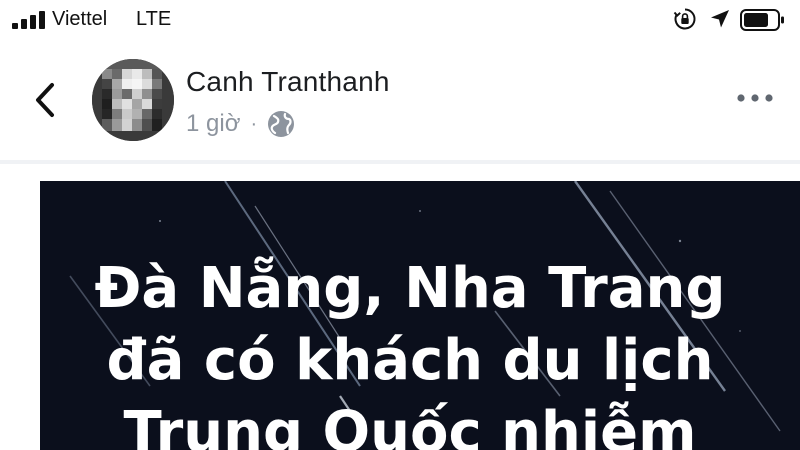 Image resolution: width=800 pixels, height=450 pixels. What do you see at coordinates (410, 360) in the screenshot?
I see `headline-line-2: đã có khách du lịch` at bounding box center [410, 360].